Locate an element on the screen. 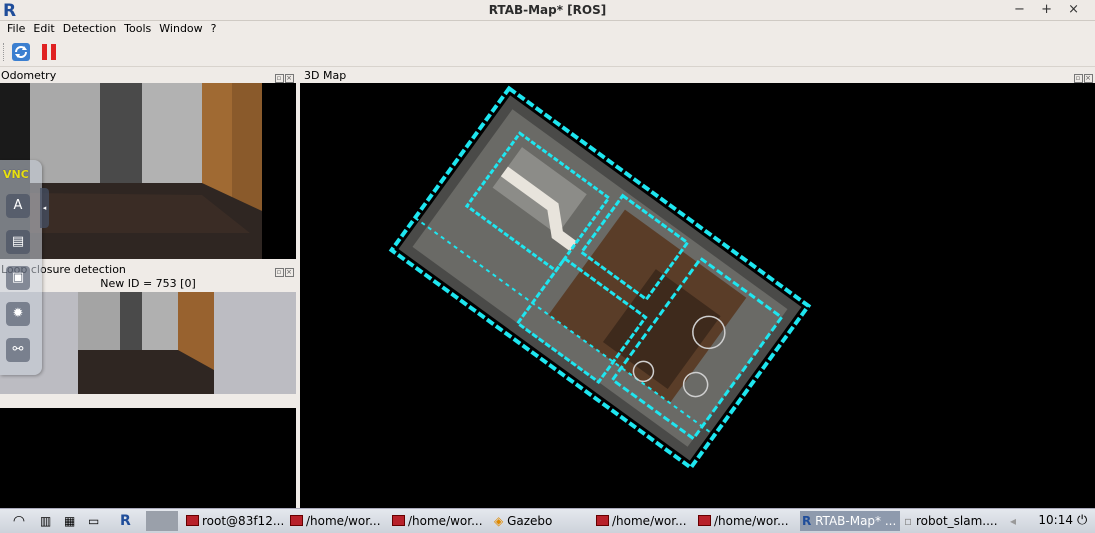  menu-tools: Tools is located at coordinates (137, 29).